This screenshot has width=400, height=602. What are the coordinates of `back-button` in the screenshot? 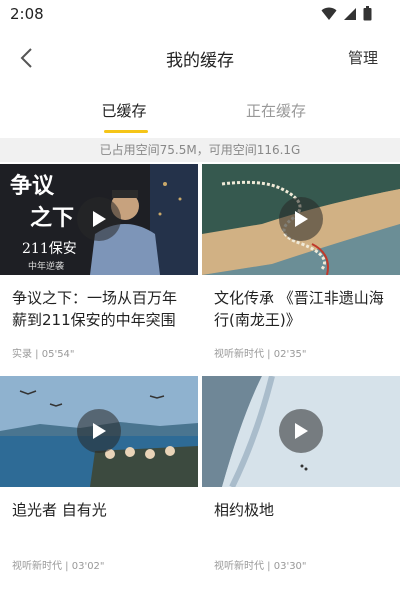 It's located at (26, 58).